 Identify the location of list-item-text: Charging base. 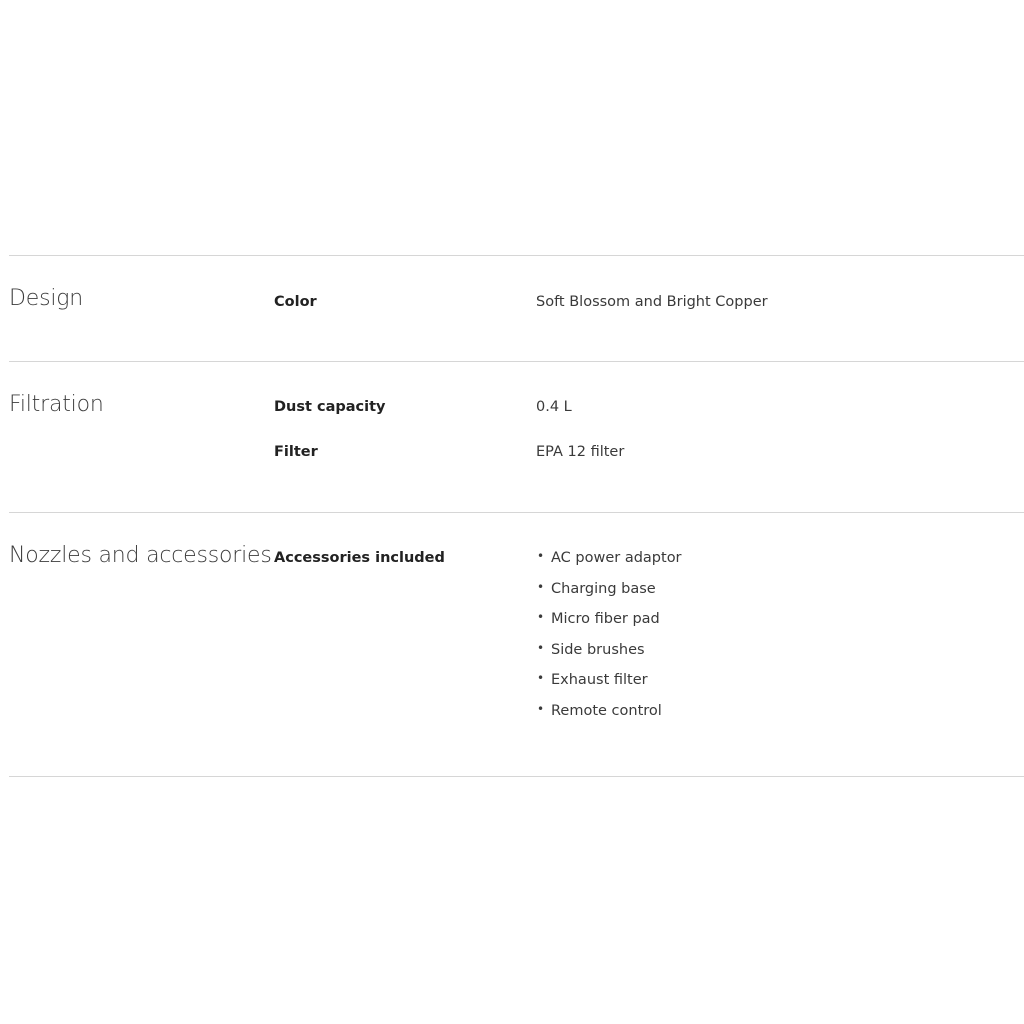
(603, 588).